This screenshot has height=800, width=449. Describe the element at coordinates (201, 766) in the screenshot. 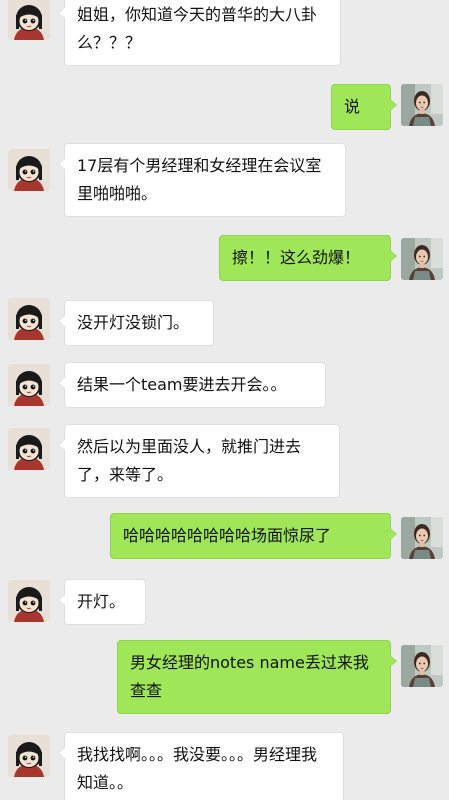

I see `message-bubble: 我找找啊。。。我没要。。。男经理我知道。。` at that location.